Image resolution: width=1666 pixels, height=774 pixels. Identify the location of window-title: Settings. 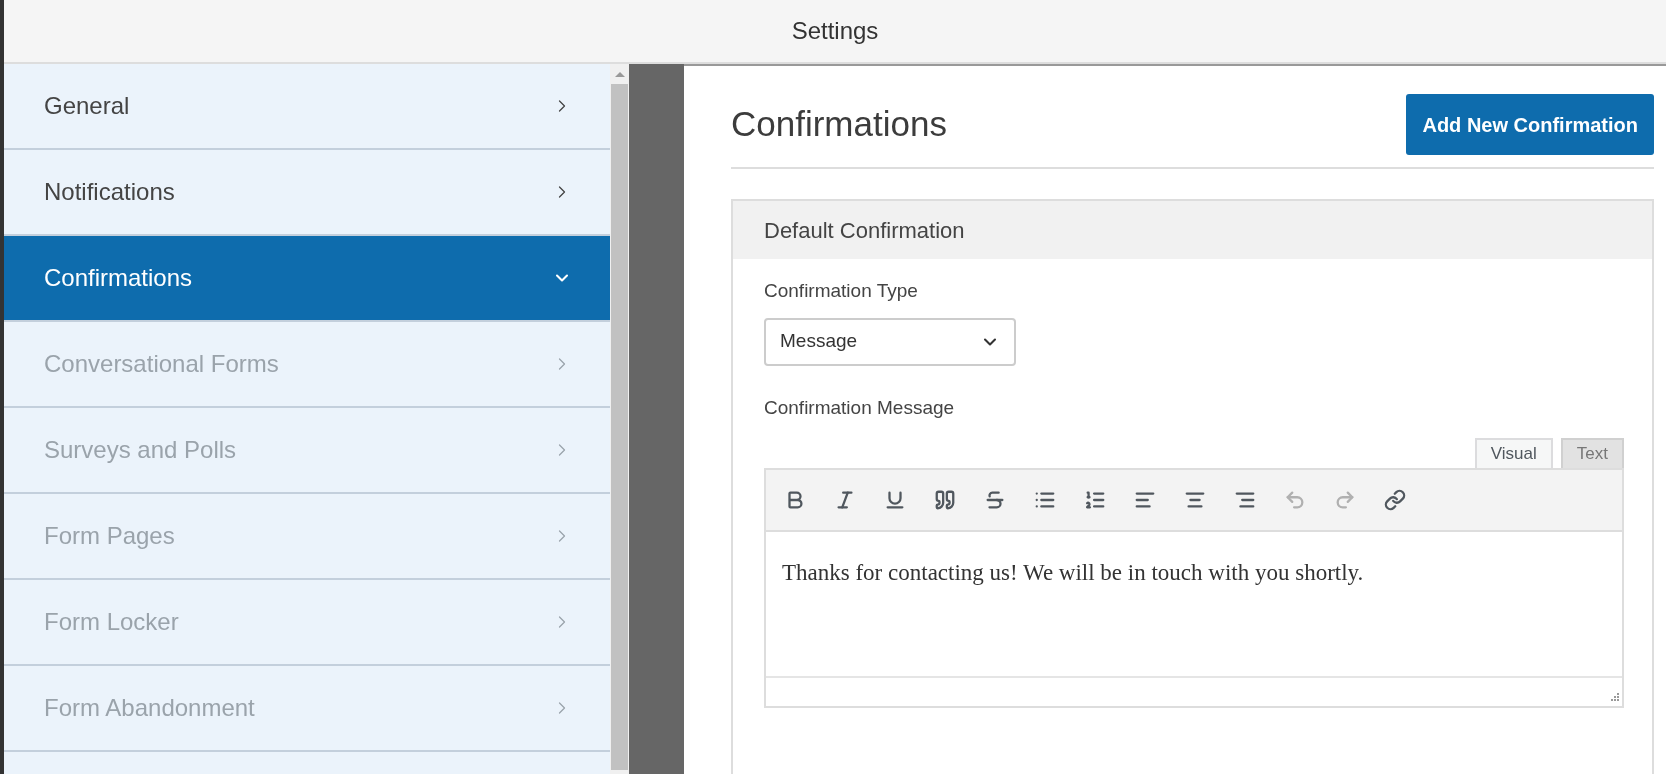
(835, 31).